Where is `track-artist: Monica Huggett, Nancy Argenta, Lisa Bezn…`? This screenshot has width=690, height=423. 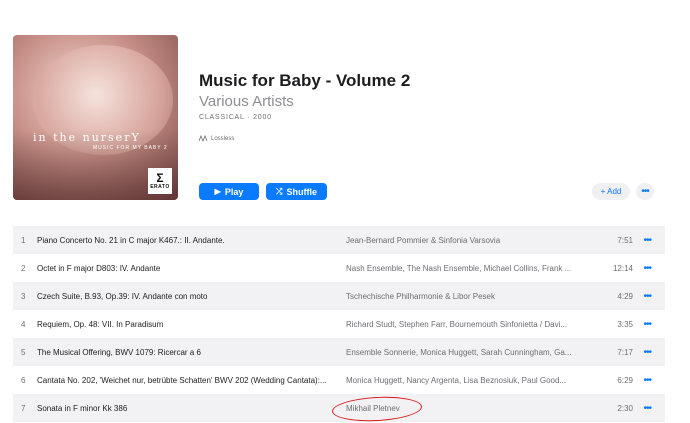
track-artist: Monica Huggett, Nancy Argenta, Lisa Bezn… is located at coordinates (462, 380).